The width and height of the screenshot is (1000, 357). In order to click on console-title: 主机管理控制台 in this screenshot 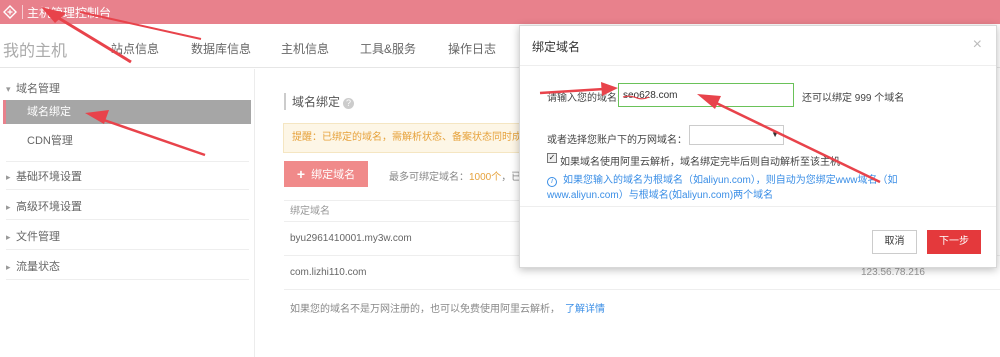, I will do `click(69, 12)`.